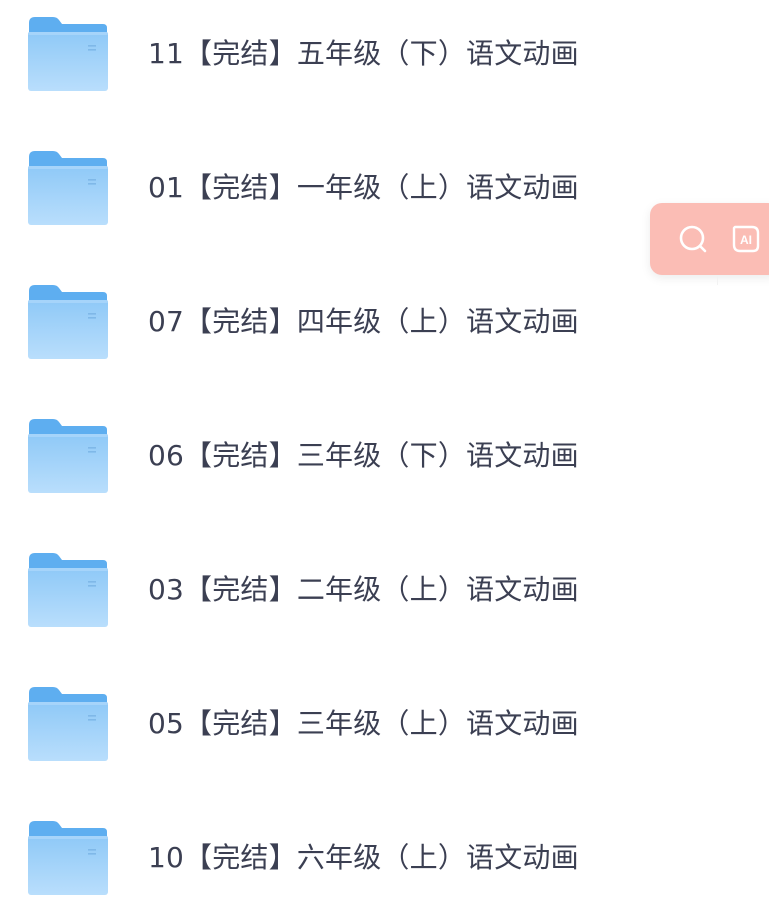 This screenshot has height=911, width=769. I want to click on list-item-folder: 06【完结】三年级（下）语文动画, so click(320, 464).